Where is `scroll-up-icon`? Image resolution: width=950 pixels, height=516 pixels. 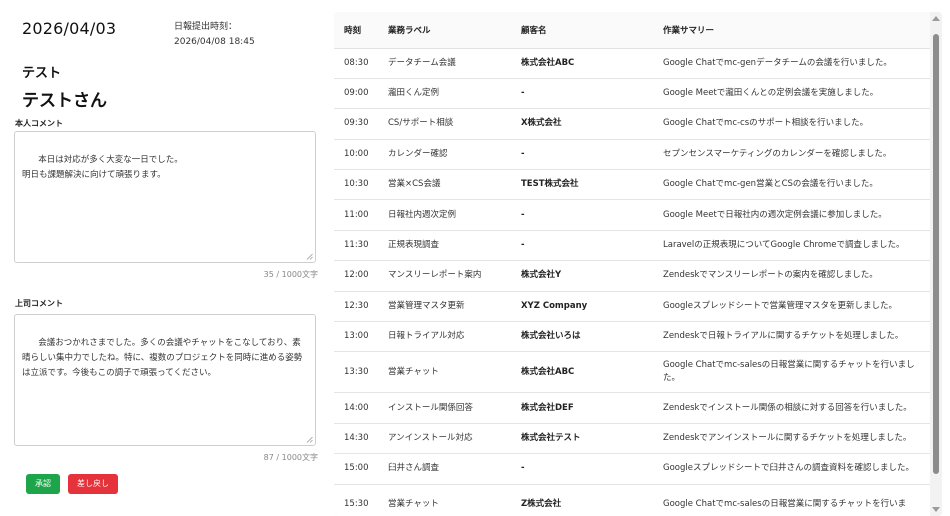 scroll-up-icon is located at coordinates (936, 18).